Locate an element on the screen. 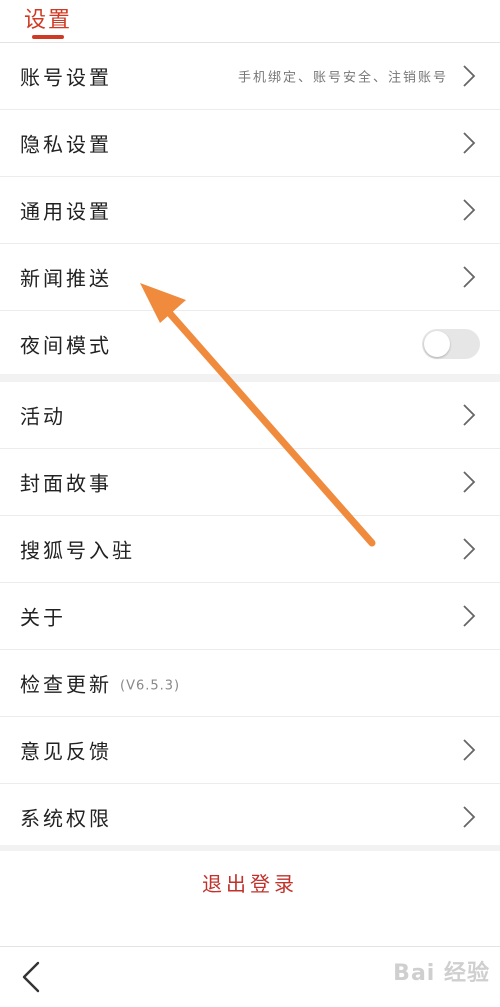  row-label: 意见反馈 is located at coordinates (66, 751).